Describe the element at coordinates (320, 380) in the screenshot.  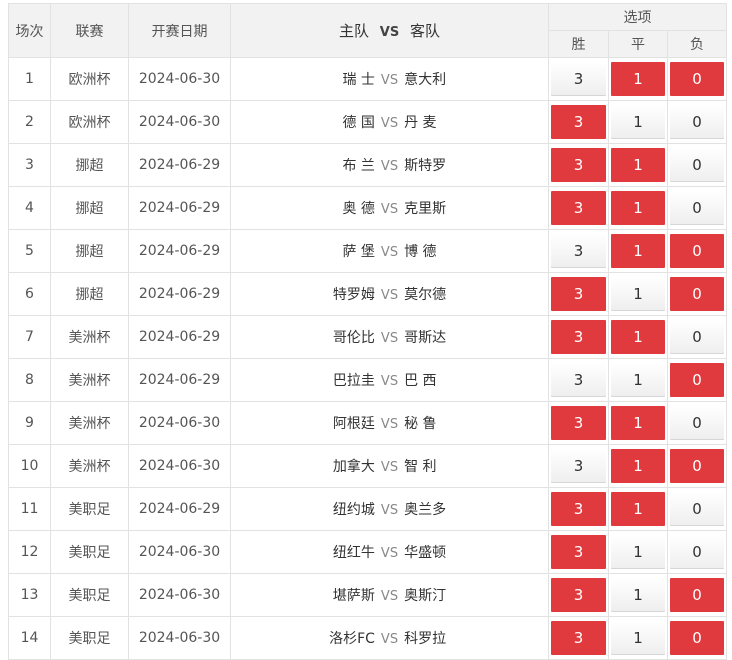
I see `home-team: 巴拉圭` at that location.